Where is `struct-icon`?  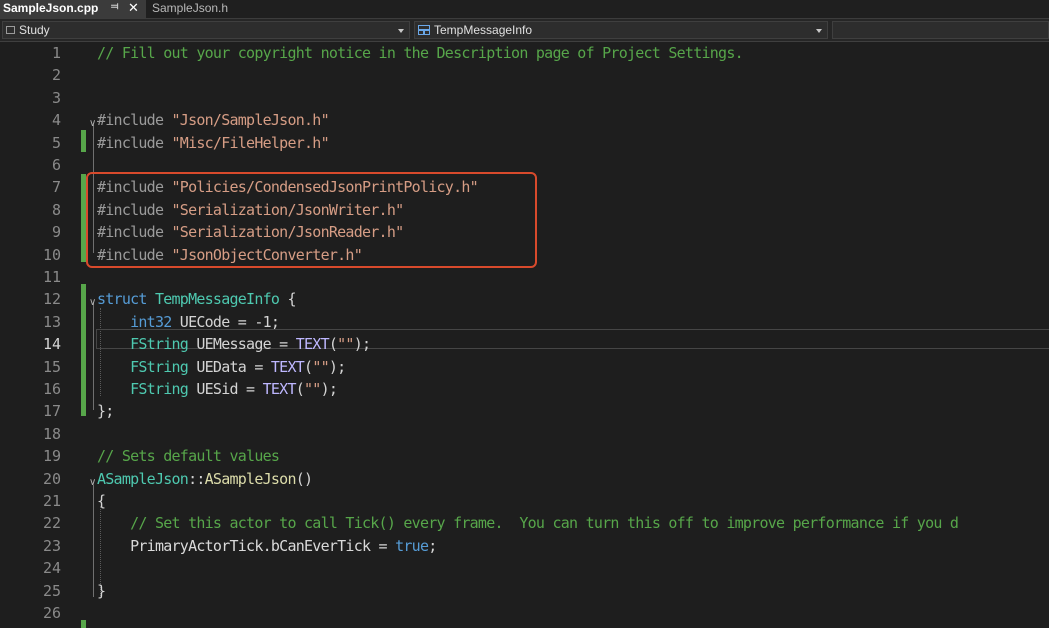 struct-icon is located at coordinates (424, 30).